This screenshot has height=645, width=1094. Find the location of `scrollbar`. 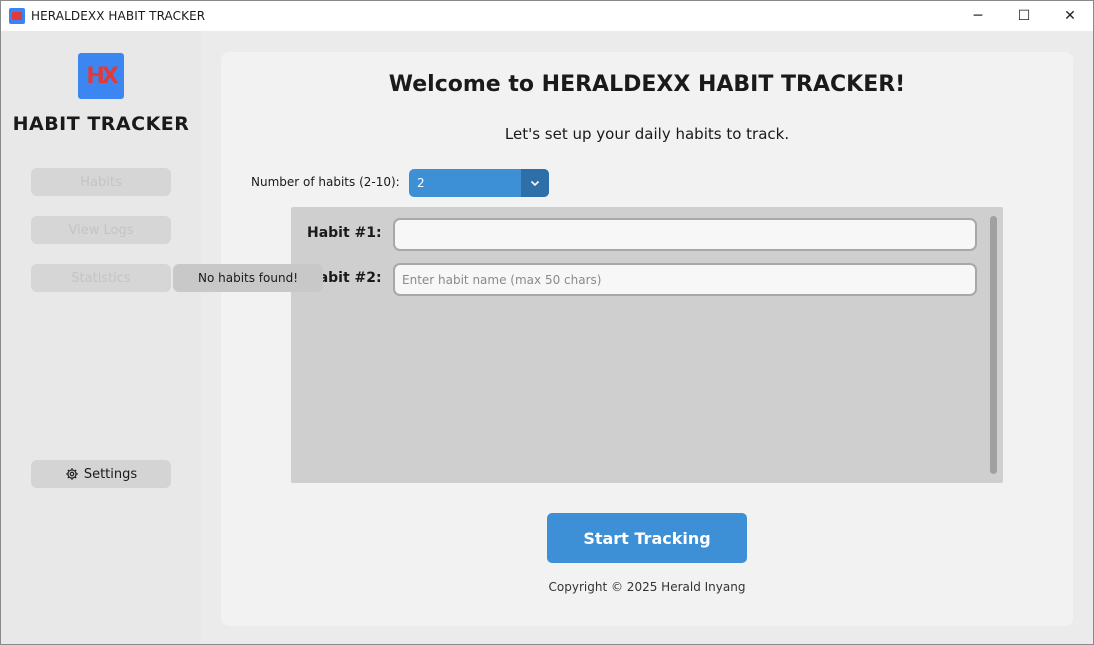

scrollbar is located at coordinates (993, 345).